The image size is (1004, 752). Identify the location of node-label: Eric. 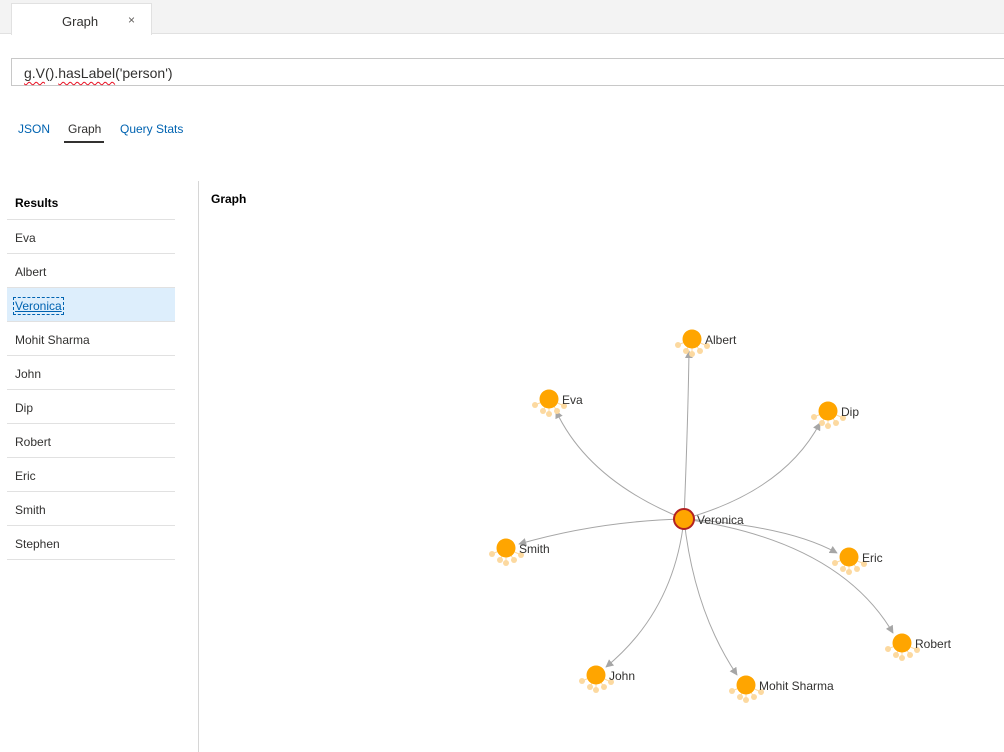
(872, 558).